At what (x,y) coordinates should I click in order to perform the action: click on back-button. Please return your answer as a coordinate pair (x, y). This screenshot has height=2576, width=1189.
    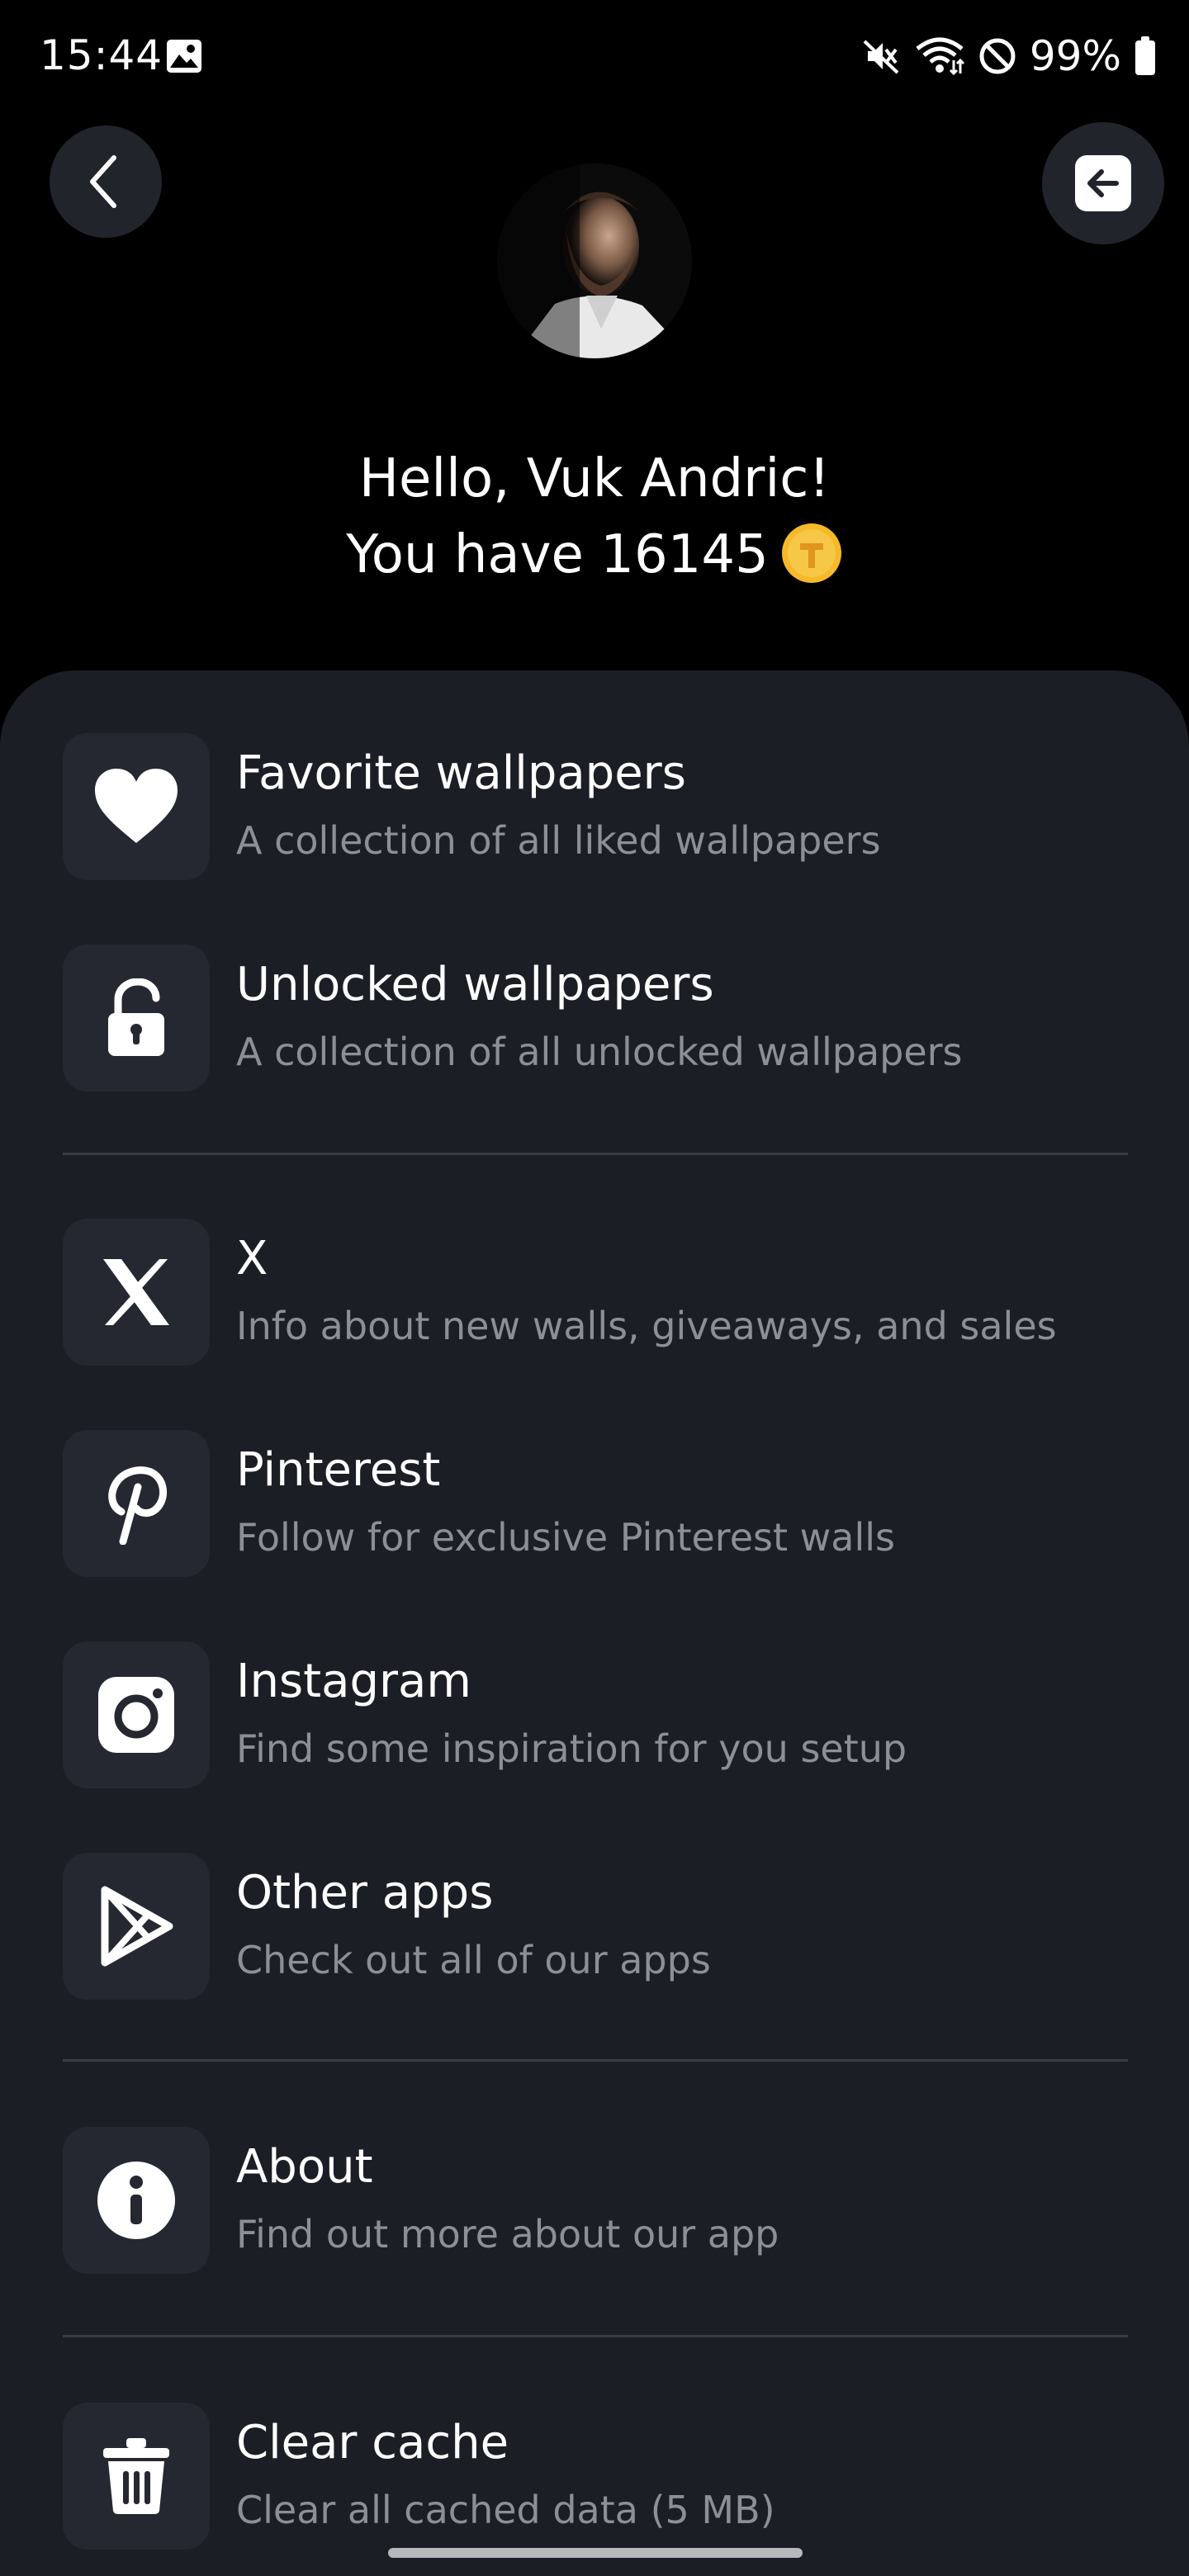
    Looking at the image, I should click on (106, 181).